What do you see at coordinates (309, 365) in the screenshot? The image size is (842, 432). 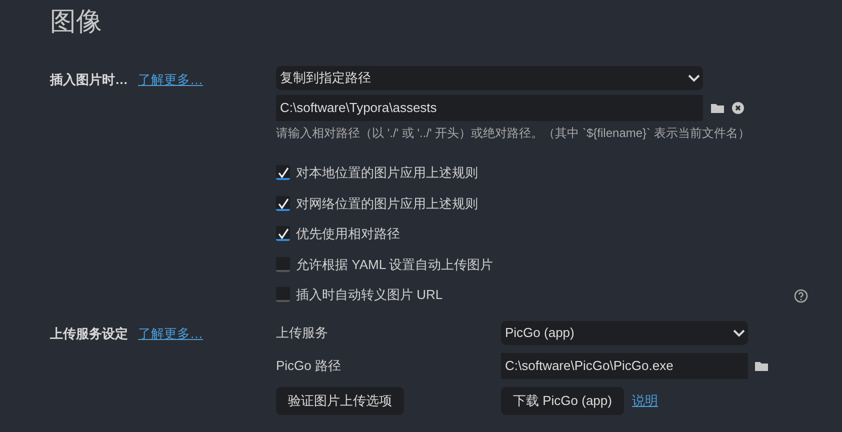 I see `field-label: PicGo 路径` at bounding box center [309, 365].